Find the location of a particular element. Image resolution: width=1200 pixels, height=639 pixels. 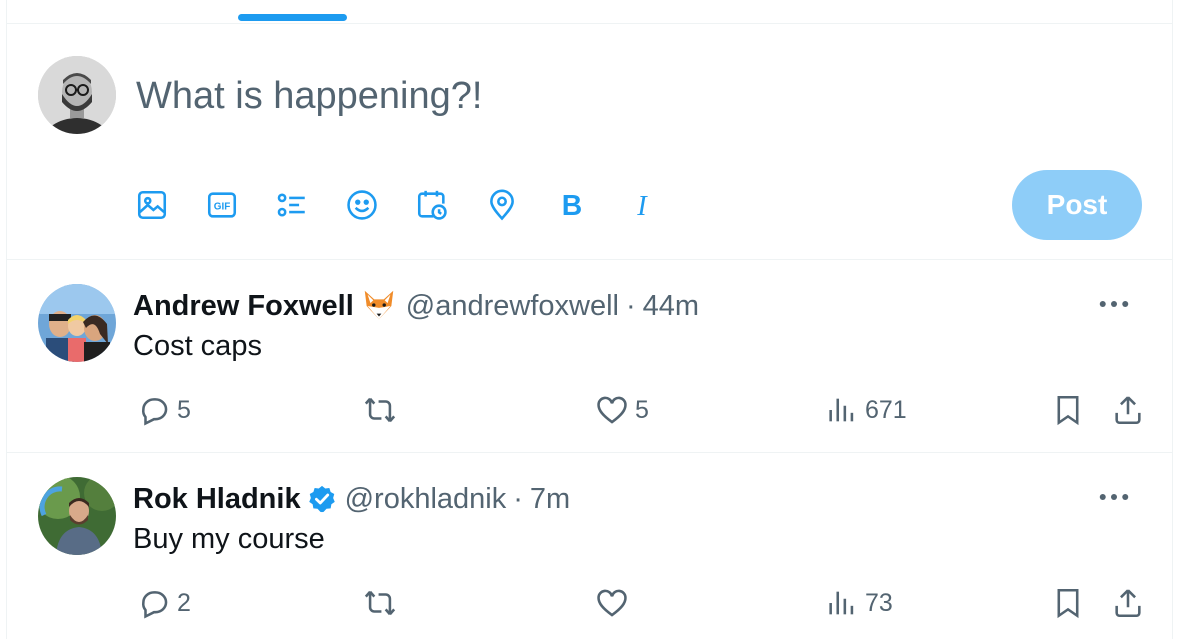

timestamp: 44m is located at coordinates (671, 306).